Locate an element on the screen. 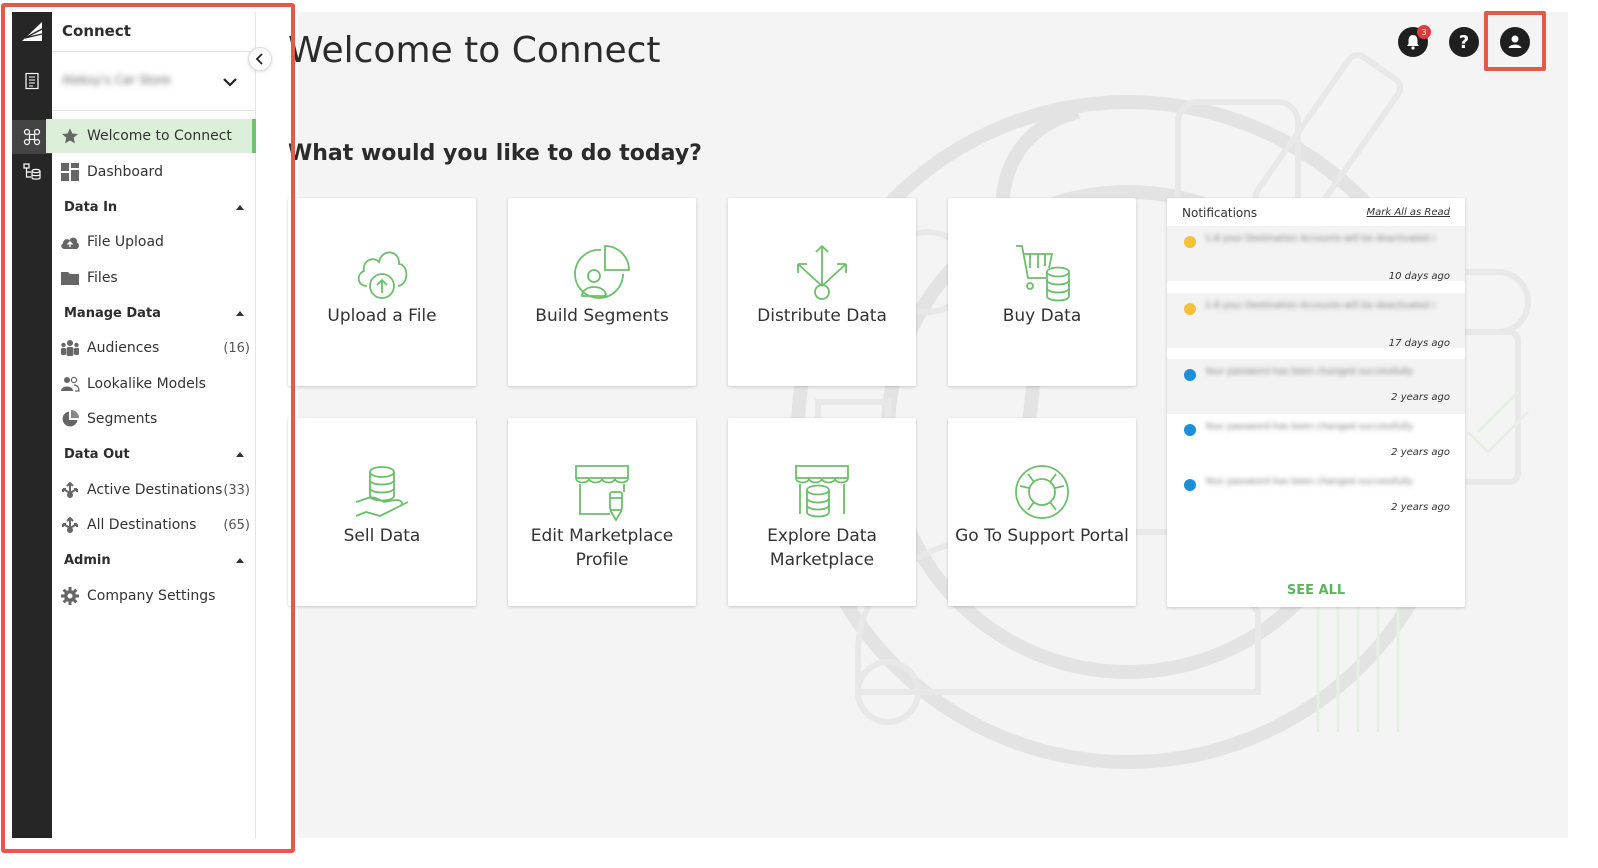  tile-sell-data: Sell Data is located at coordinates (382, 512).